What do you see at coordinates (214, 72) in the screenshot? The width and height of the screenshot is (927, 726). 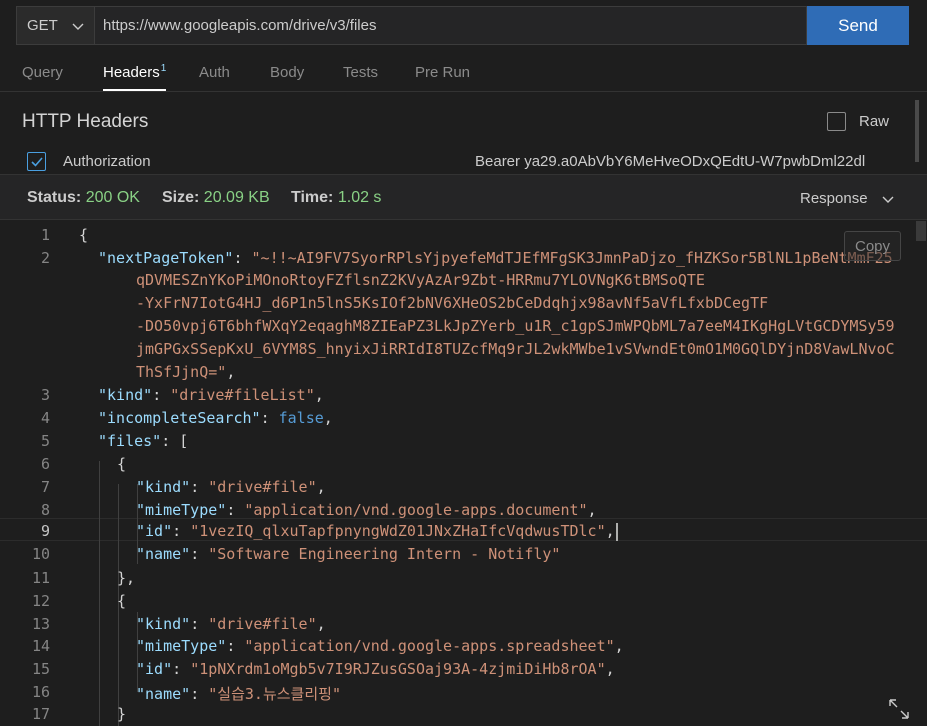 I see `tab-auth: Auth` at bounding box center [214, 72].